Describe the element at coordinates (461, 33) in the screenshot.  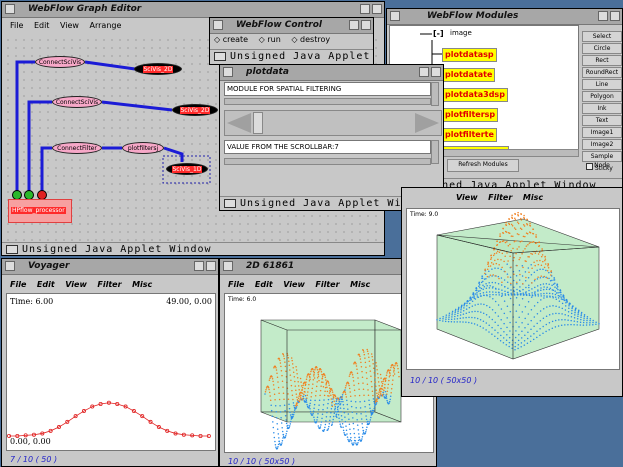
I see `tree-root-label: image` at that location.